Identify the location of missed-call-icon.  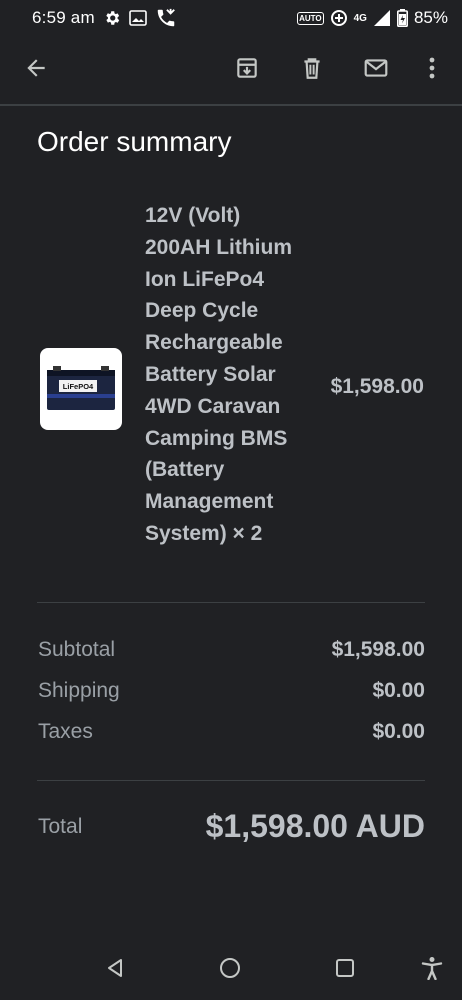
(166, 18).